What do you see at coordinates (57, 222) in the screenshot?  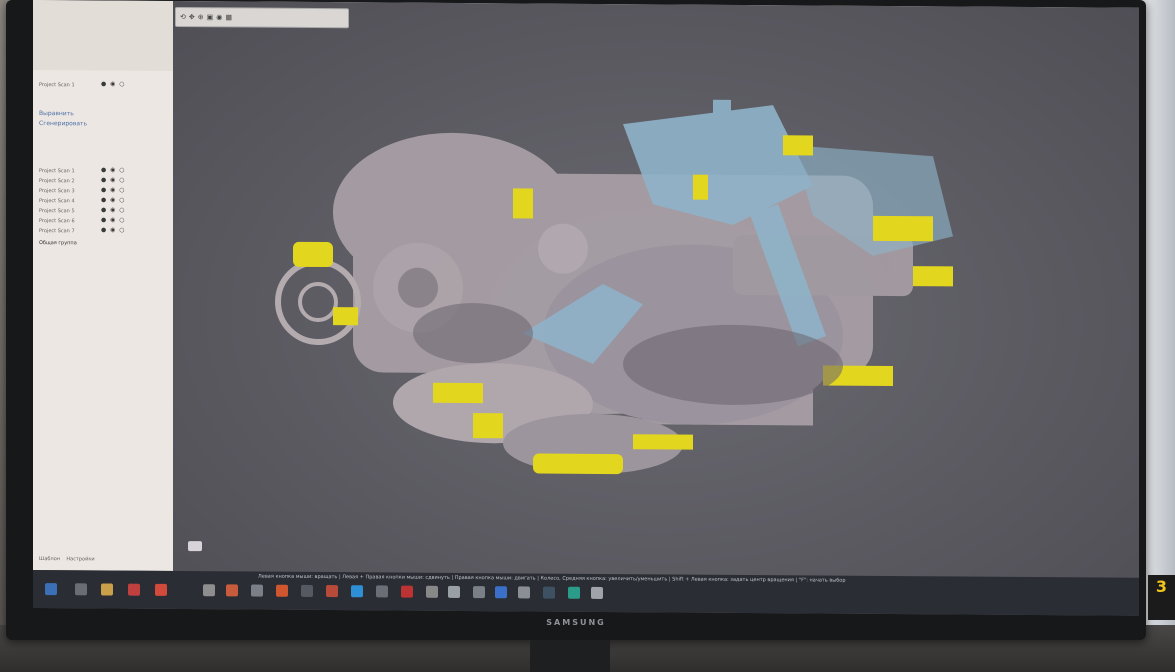 I see `scan-row: Project Scan 6` at bounding box center [57, 222].